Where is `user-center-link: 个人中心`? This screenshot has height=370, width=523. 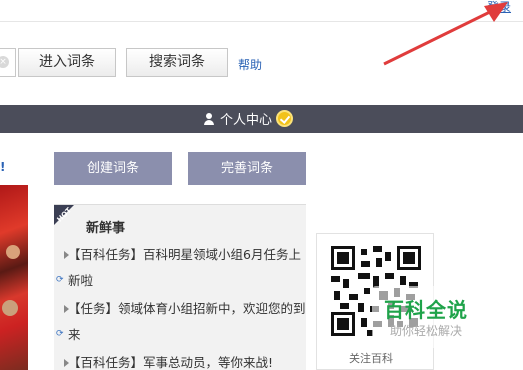 user-center-link: 个人中心 is located at coordinates (249, 120).